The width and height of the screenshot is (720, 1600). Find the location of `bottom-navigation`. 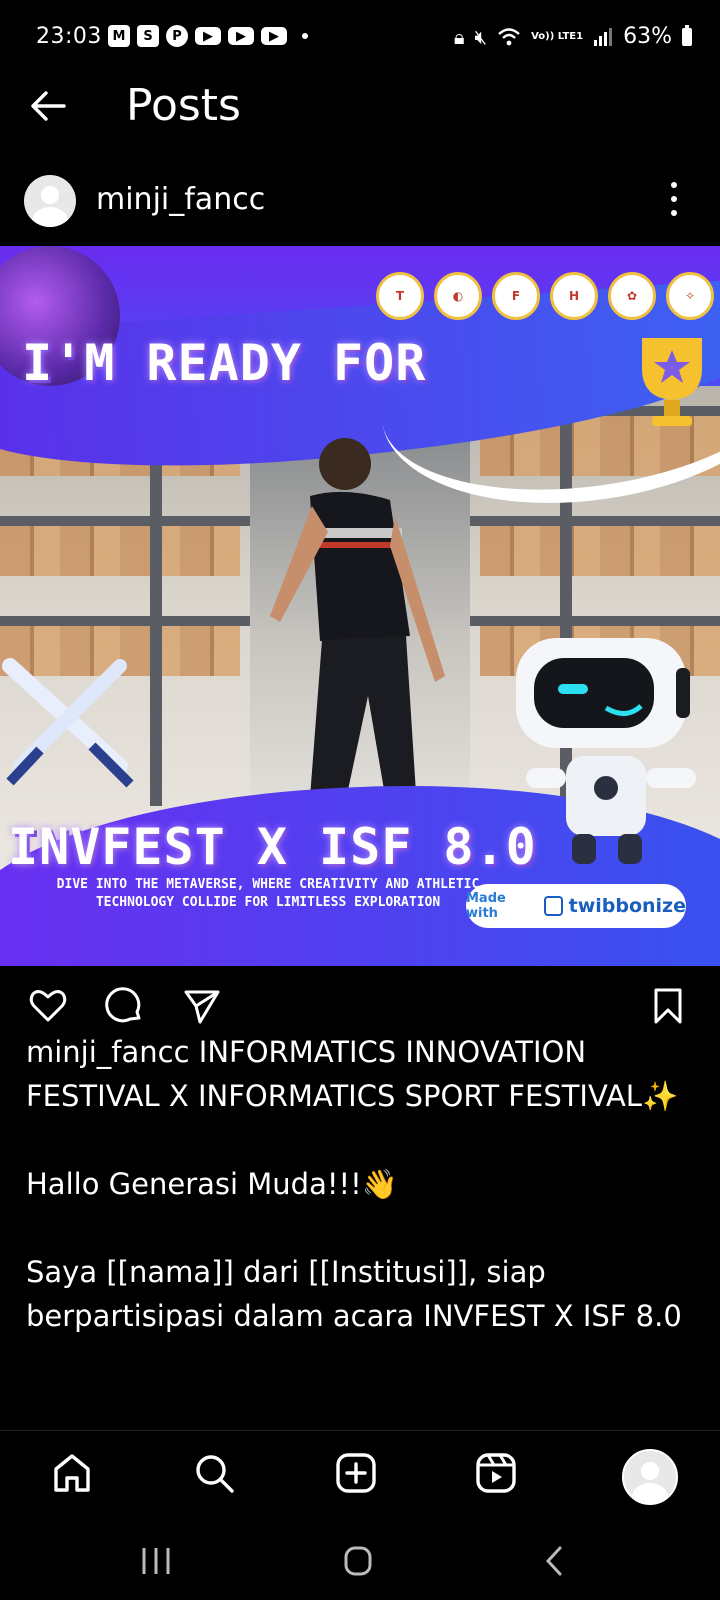

bottom-navigation is located at coordinates (360, 1475).